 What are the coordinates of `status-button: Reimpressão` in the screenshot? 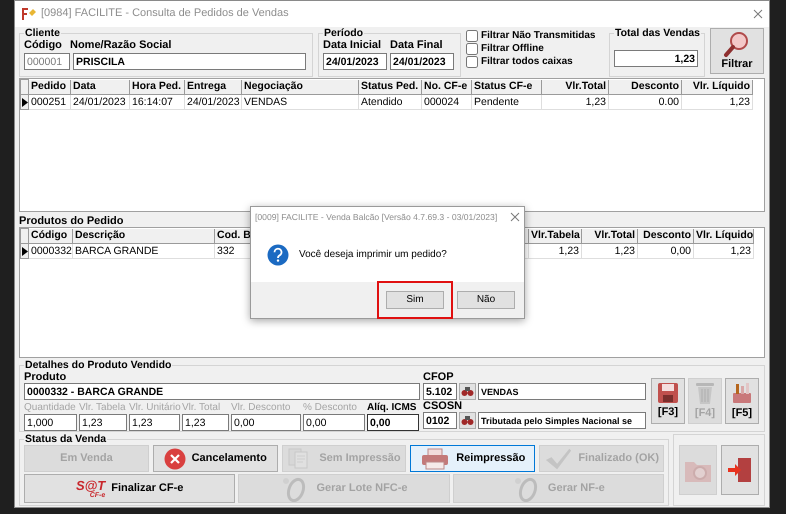 It's located at (473, 458).